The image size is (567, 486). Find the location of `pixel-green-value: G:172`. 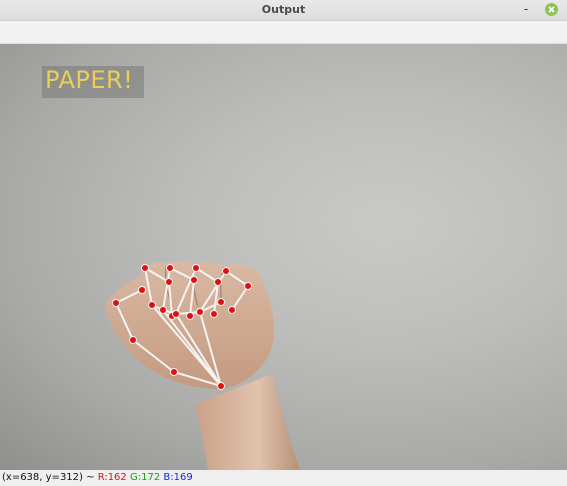

pixel-green-value: G:172 is located at coordinates (145, 477).